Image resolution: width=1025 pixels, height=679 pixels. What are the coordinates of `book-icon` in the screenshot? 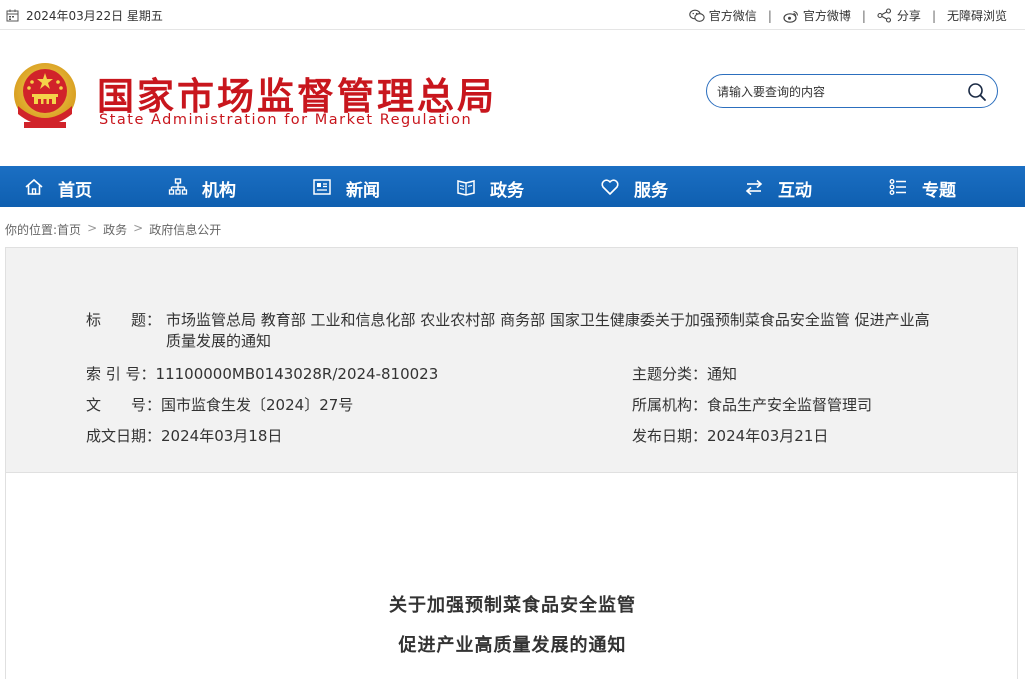 It's located at (466, 187).